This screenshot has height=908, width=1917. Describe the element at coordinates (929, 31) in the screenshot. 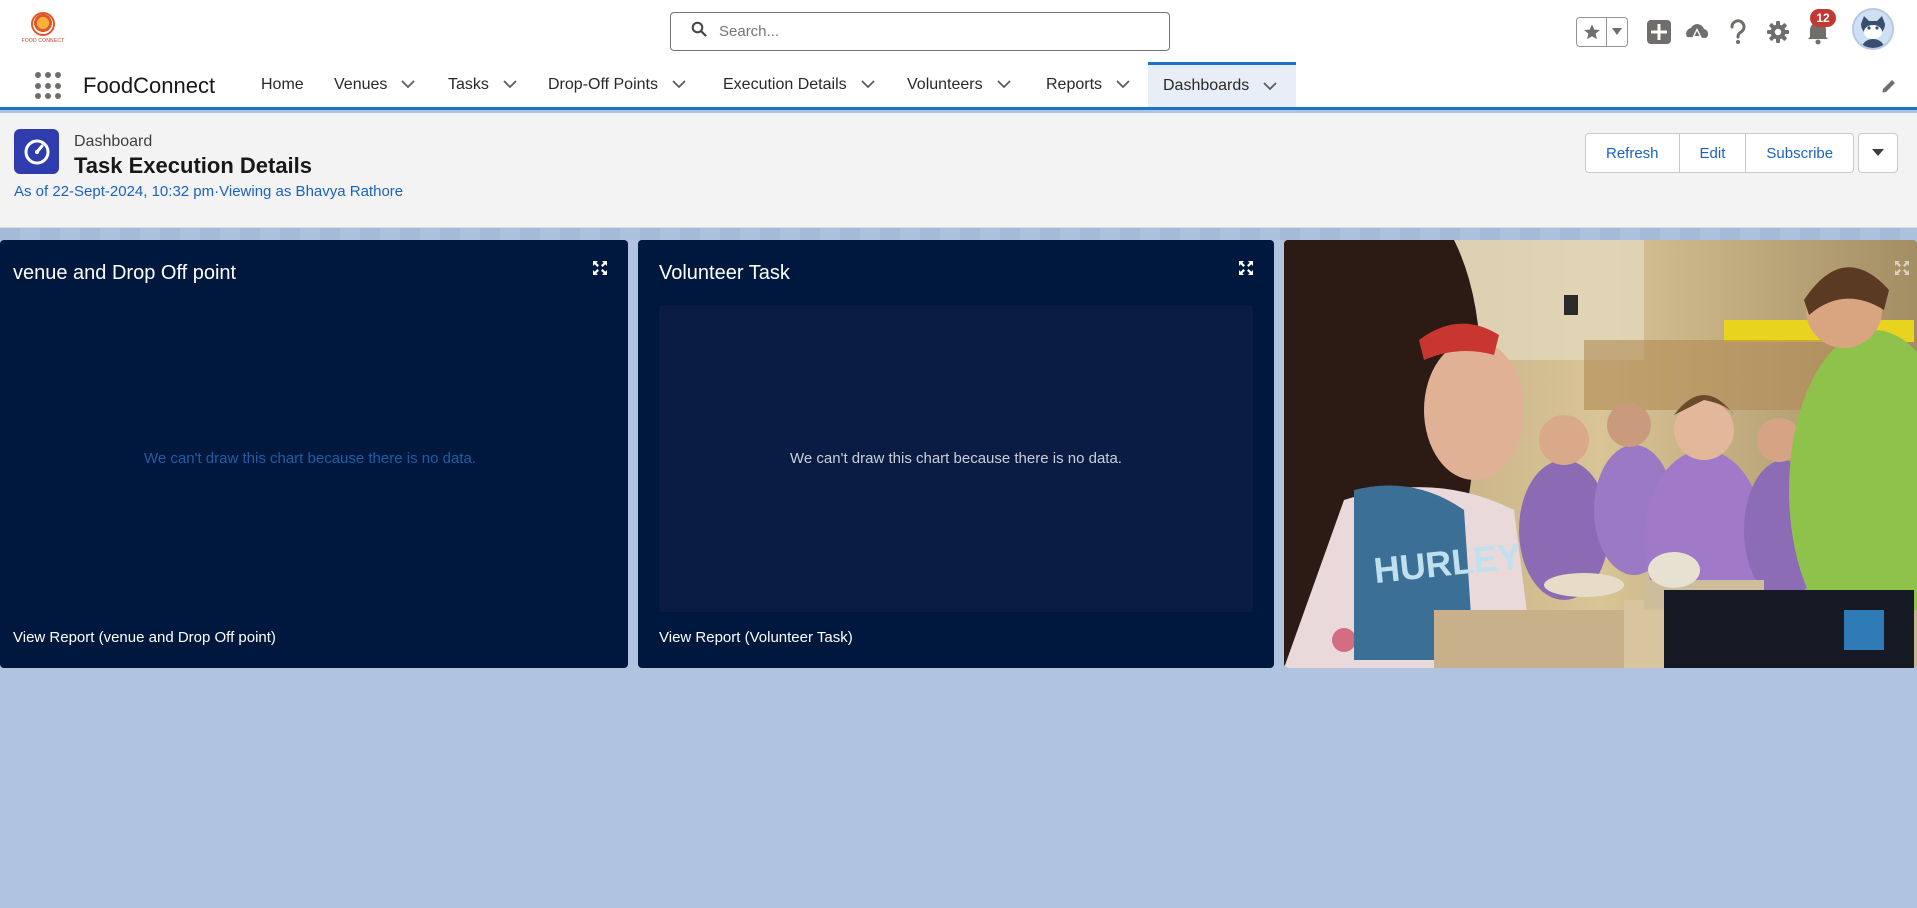

I see `search-input` at that location.